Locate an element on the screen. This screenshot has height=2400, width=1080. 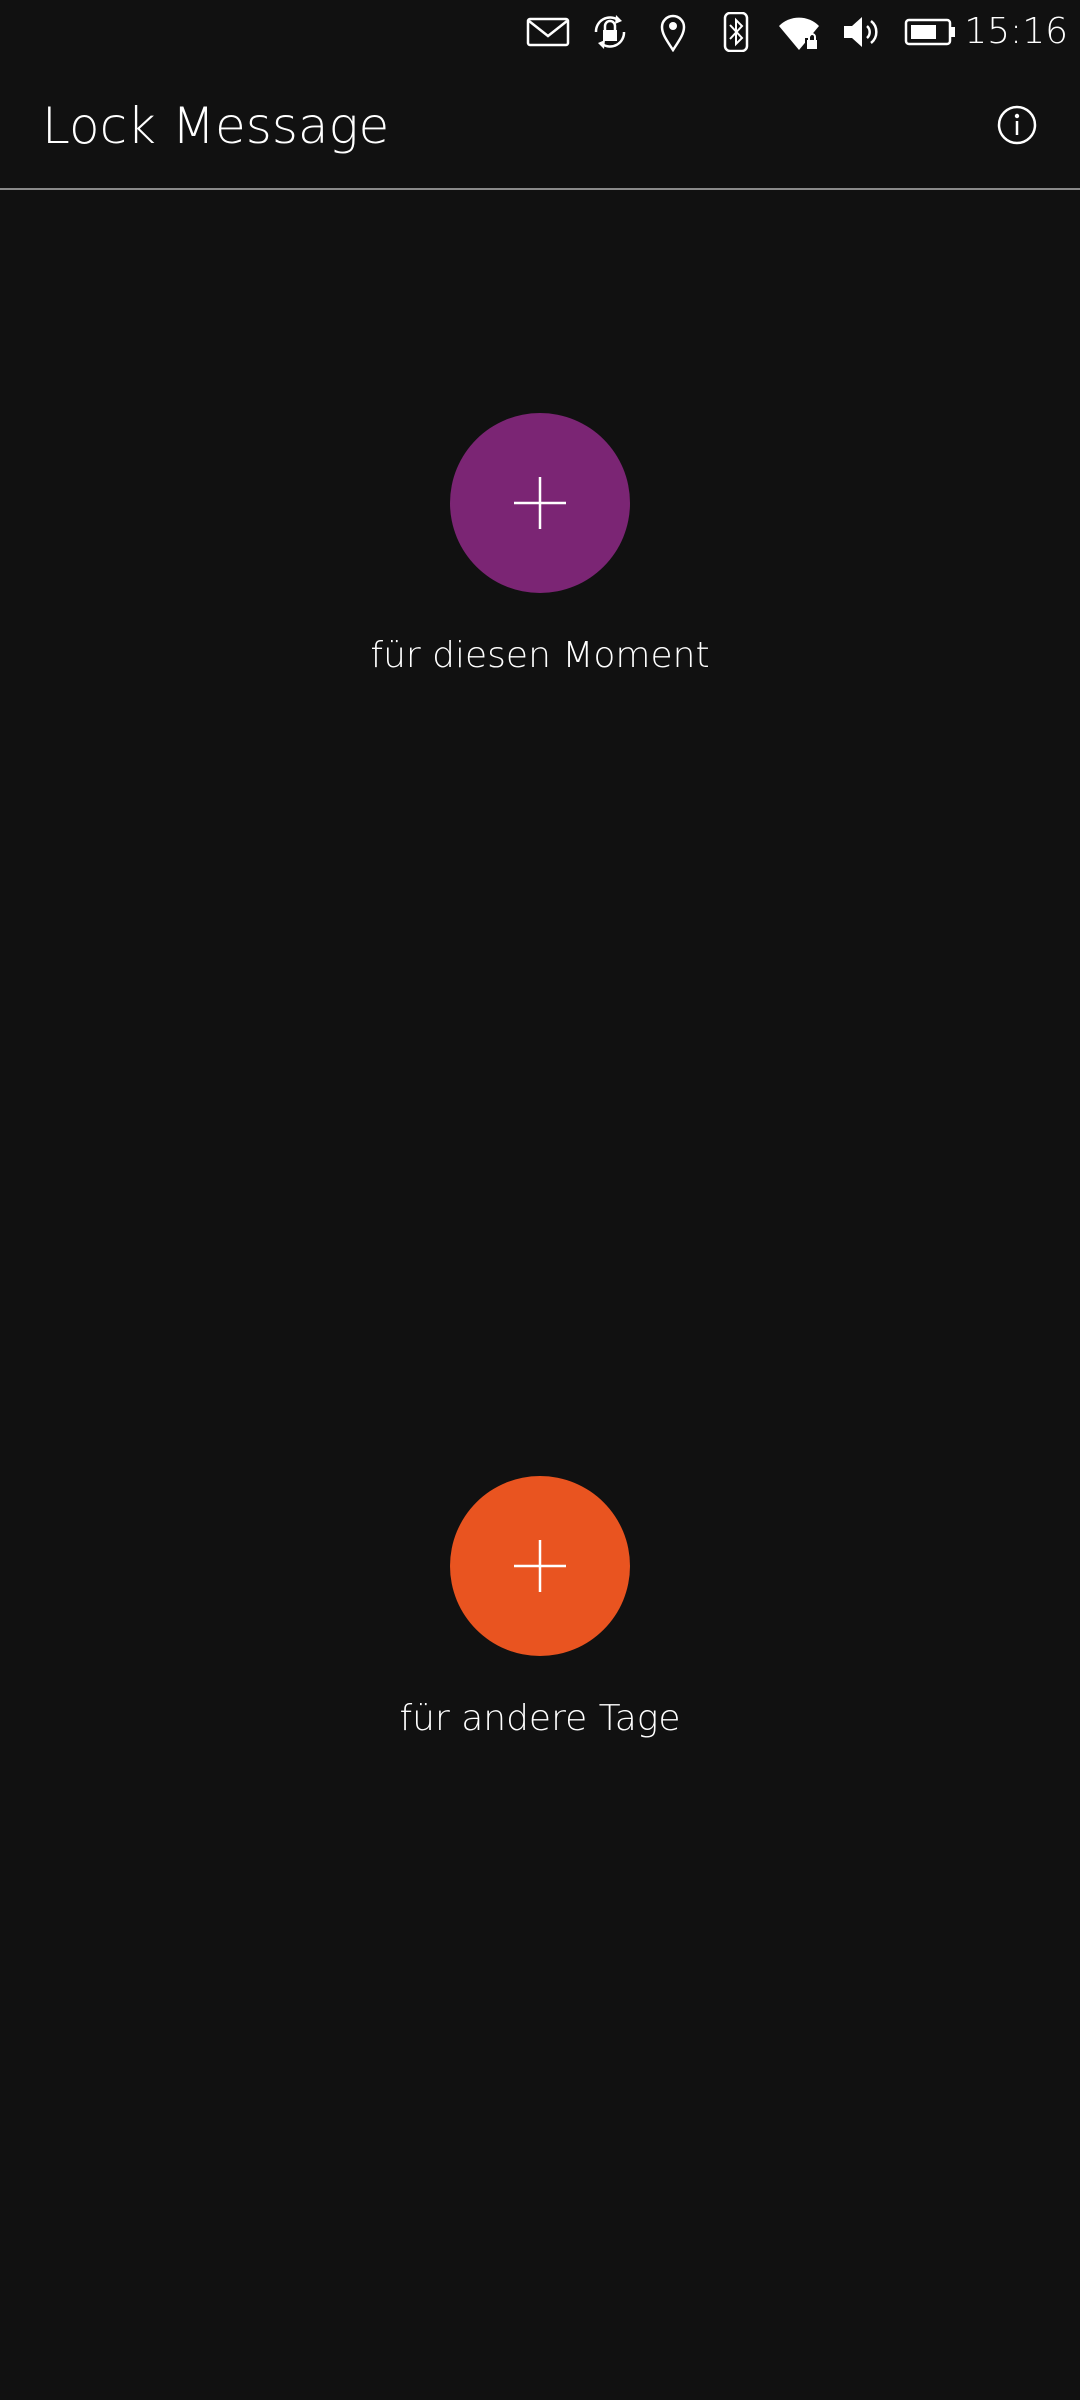
info-icon is located at coordinates (1017, 125).